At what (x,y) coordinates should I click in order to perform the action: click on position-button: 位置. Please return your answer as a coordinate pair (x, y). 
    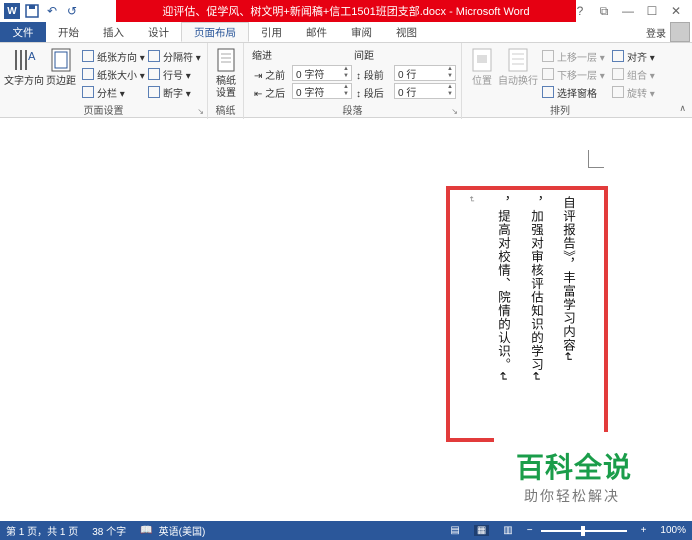
    Looking at the image, I should click on (482, 67).